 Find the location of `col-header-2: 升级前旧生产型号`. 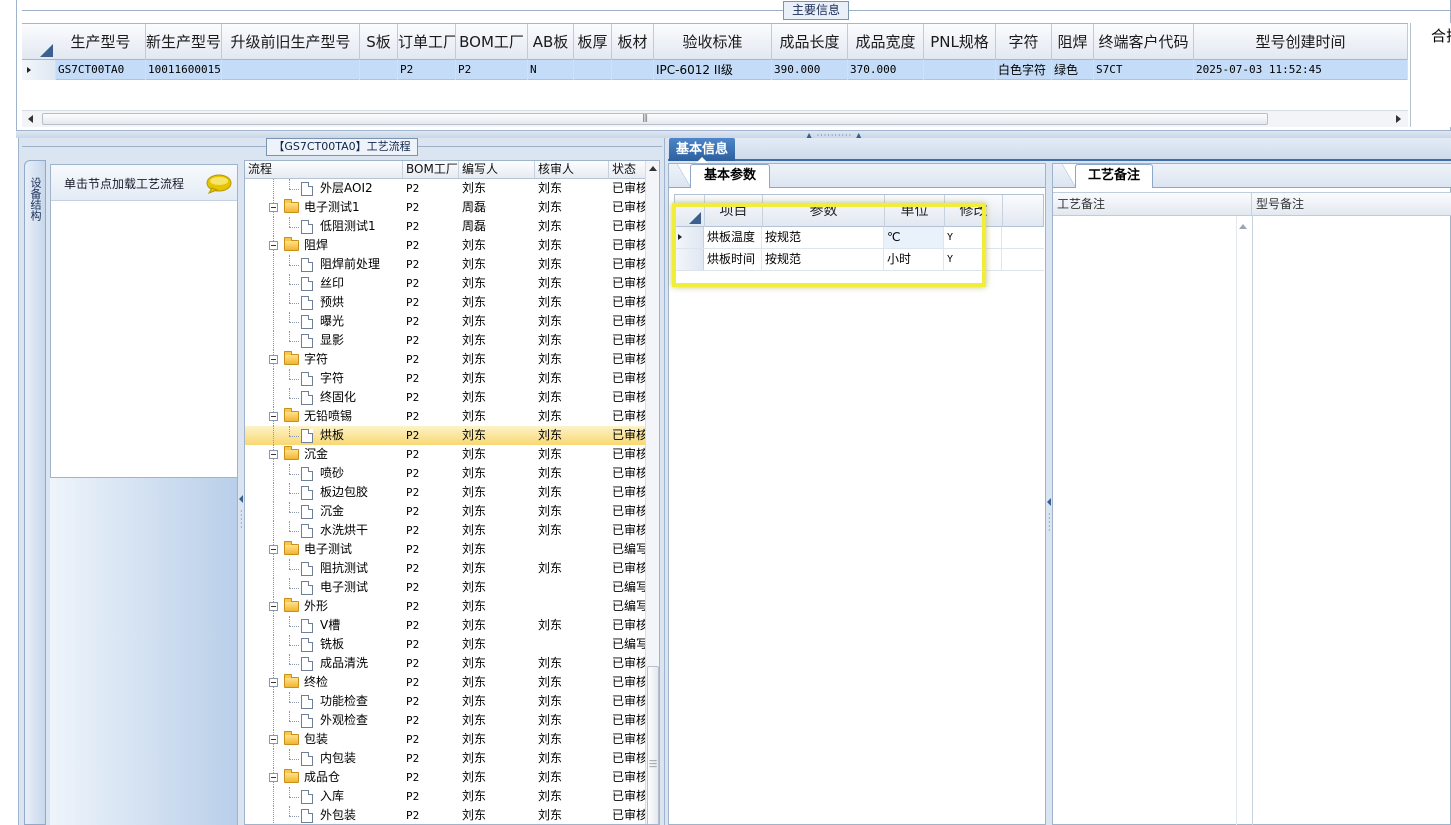

col-header-2: 升级前旧生产型号 is located at coordinates (291, 42).